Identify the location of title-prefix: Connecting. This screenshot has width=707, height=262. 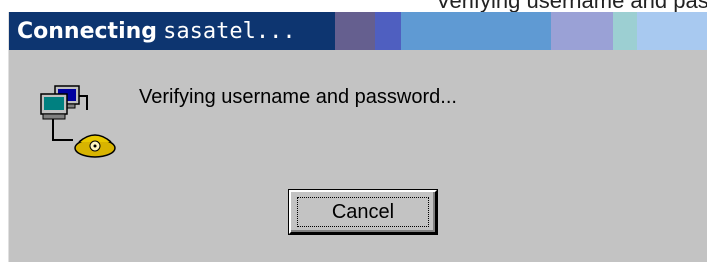
(87, 31).